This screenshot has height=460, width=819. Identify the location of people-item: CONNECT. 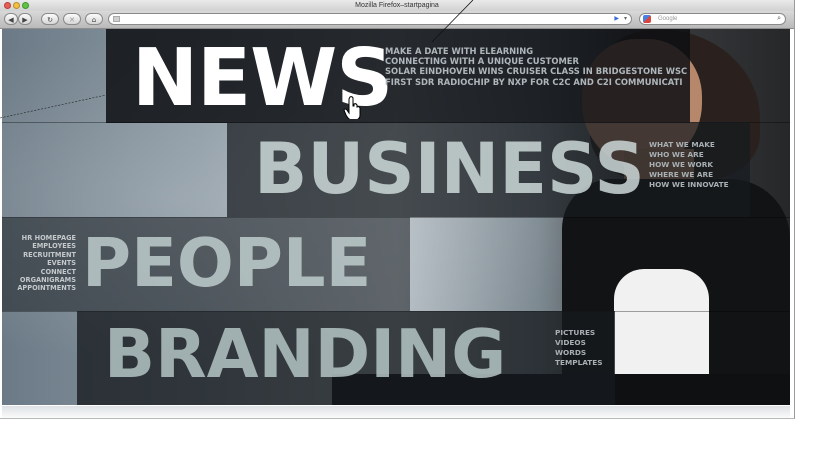
(41, 272).